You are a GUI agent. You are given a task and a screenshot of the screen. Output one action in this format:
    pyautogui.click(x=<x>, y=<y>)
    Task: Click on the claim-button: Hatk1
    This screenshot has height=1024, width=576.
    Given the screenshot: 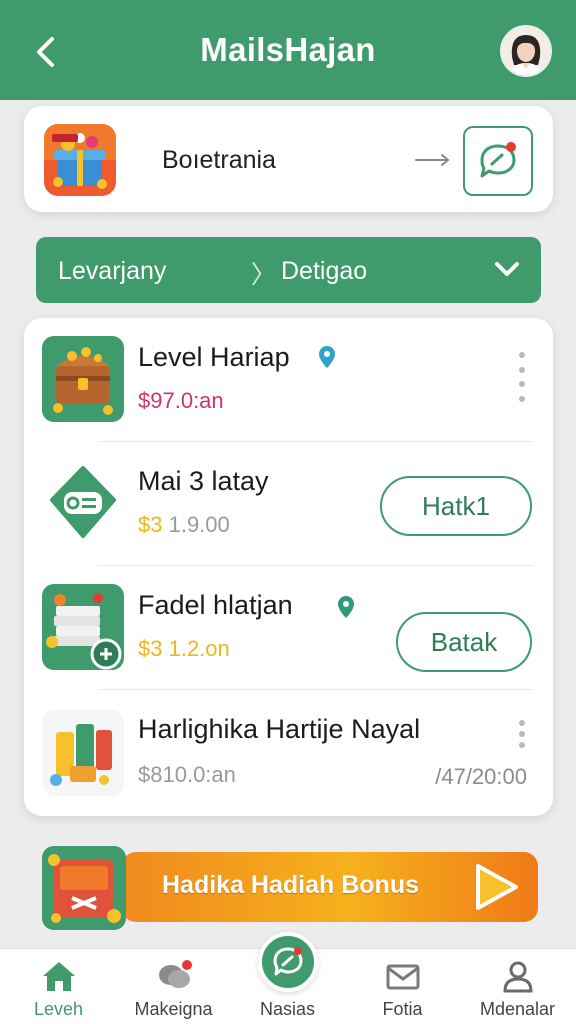 What is the action you would take?
    pyautogui.click(x=456, y=506)
    